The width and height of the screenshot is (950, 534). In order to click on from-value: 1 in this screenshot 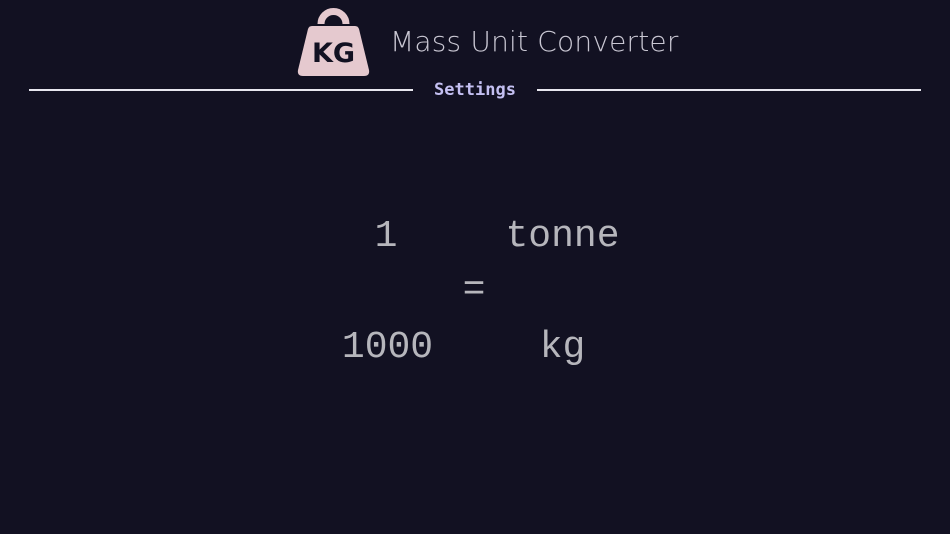, I will do `click(386, 237)`.